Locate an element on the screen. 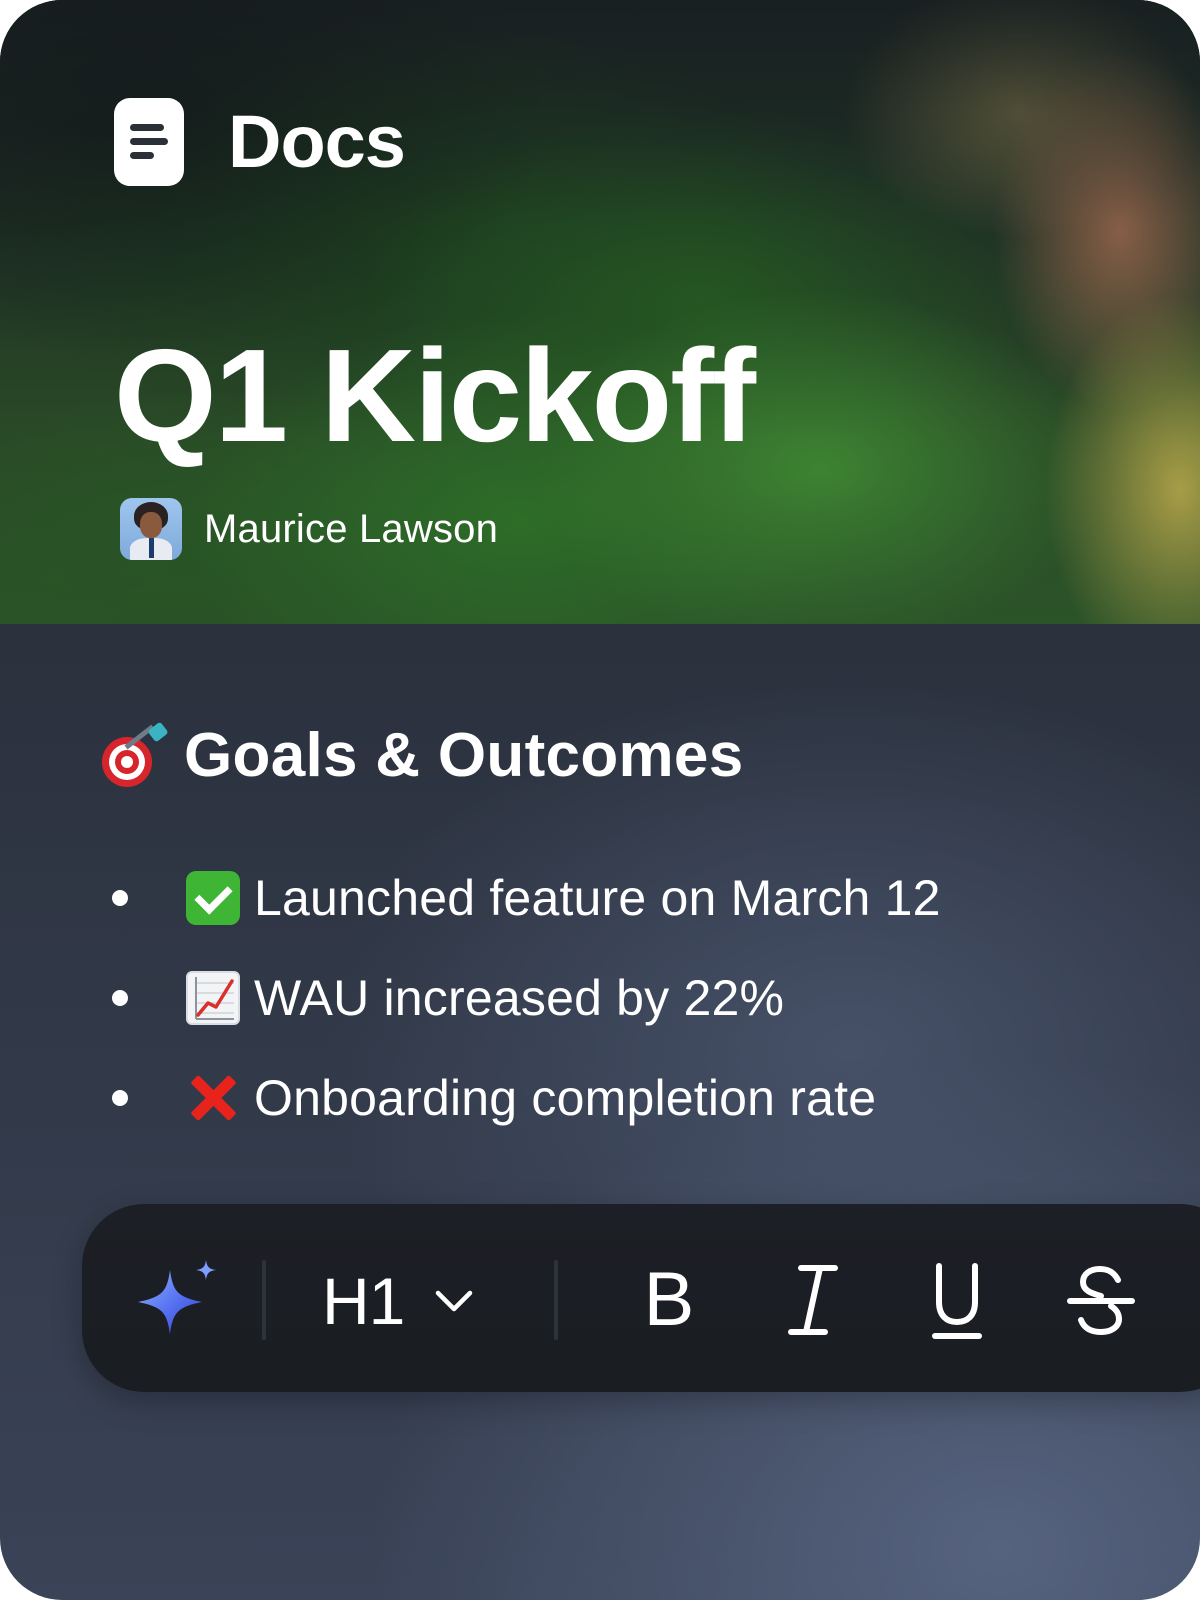  chart-increasing-icon is located at coordinates (213, 998).